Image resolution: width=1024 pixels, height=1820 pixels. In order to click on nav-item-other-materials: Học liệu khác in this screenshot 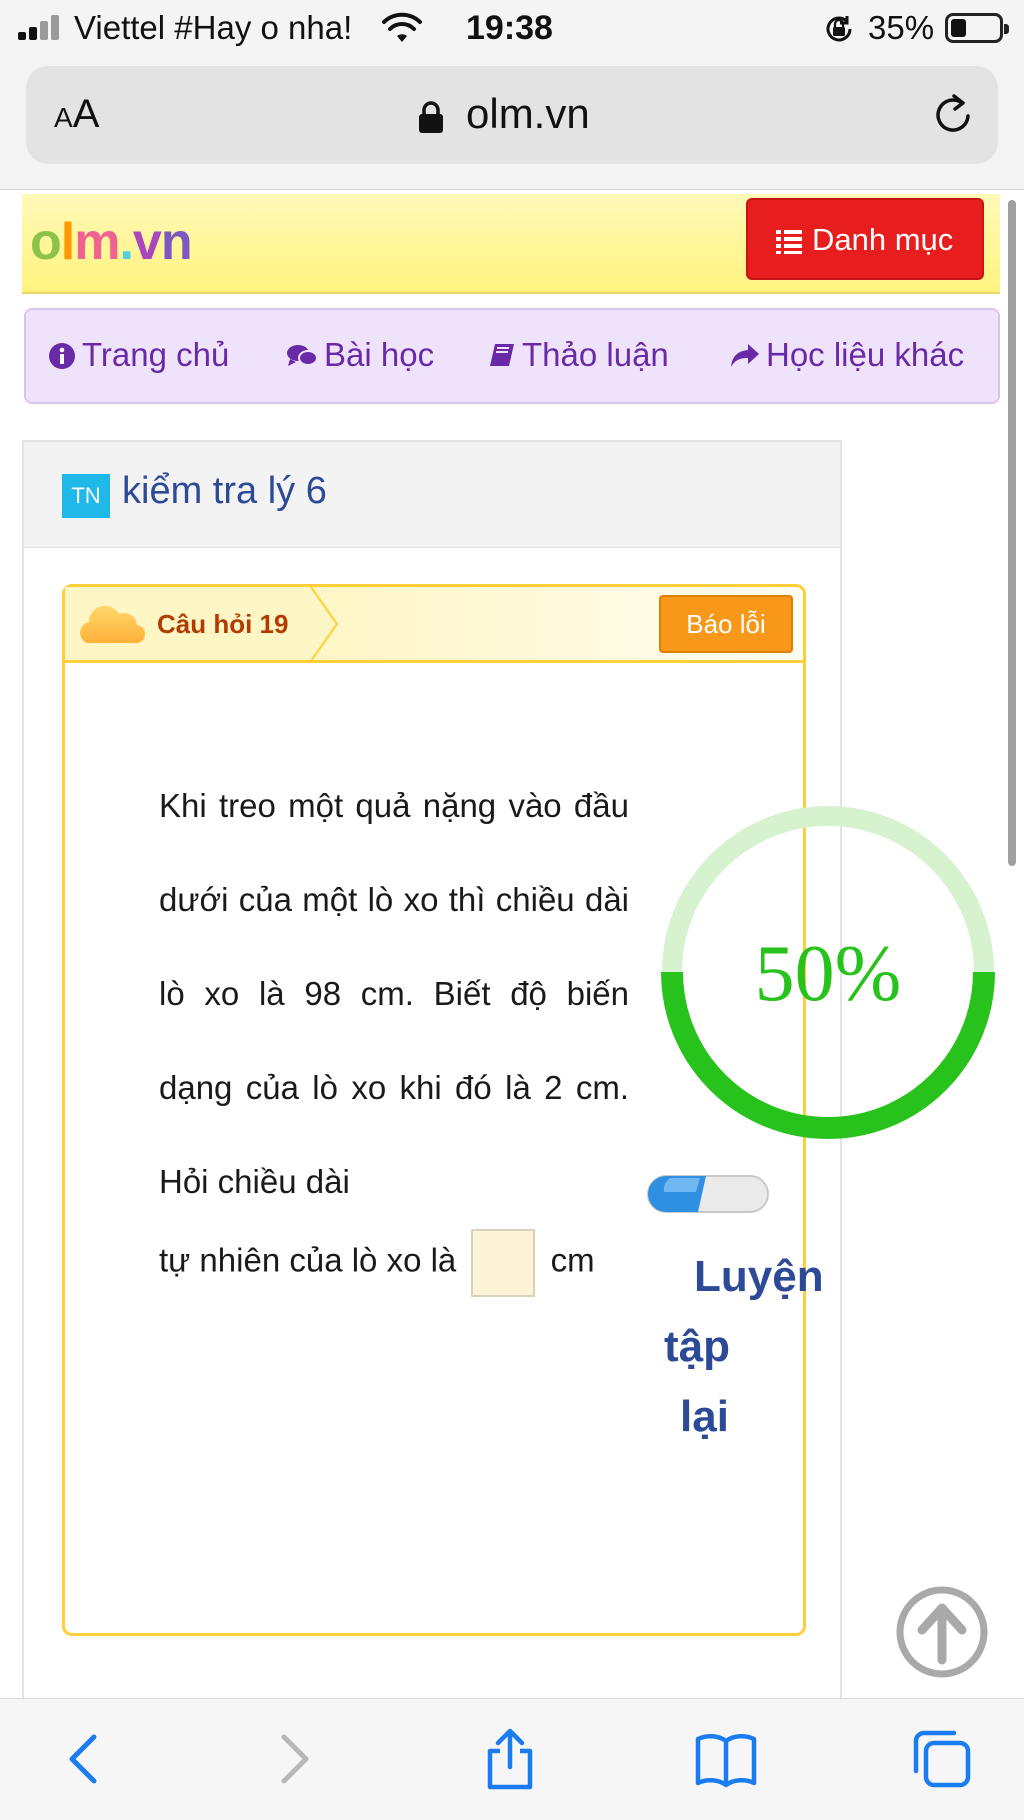, I will do `click(846, 355)`.